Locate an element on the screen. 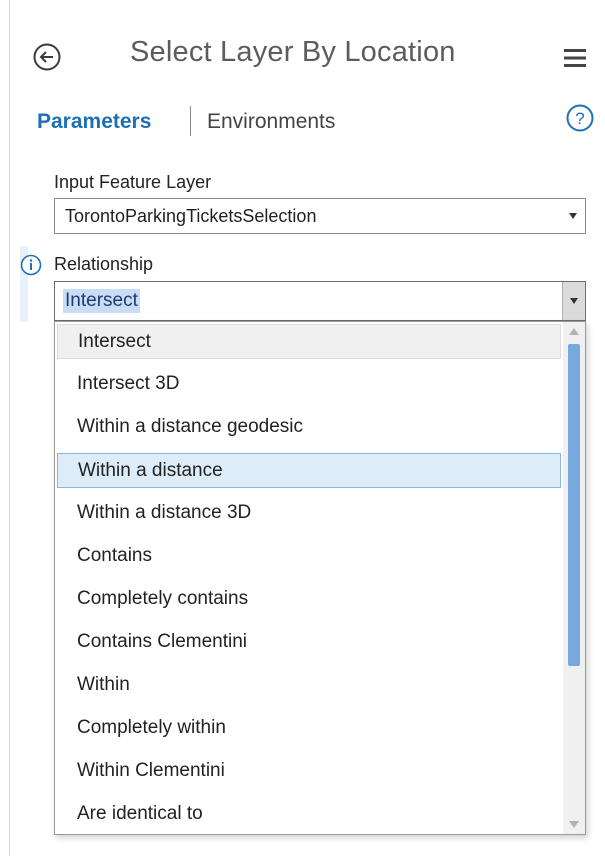 The width and height of the screenshot is (605, 856). option-intersect-3d: Intersect 3D is located at coordinates (309, 384).